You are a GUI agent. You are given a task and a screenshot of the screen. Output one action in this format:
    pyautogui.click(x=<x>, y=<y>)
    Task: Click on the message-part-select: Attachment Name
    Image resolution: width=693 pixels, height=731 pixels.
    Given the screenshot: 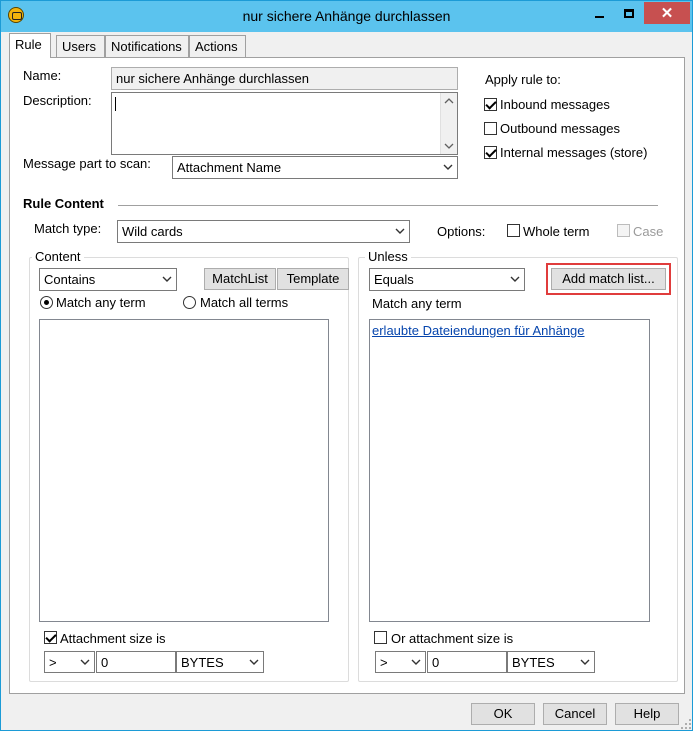 What is the action you would take?
    pyautogui.click(x=315, y=167)
    